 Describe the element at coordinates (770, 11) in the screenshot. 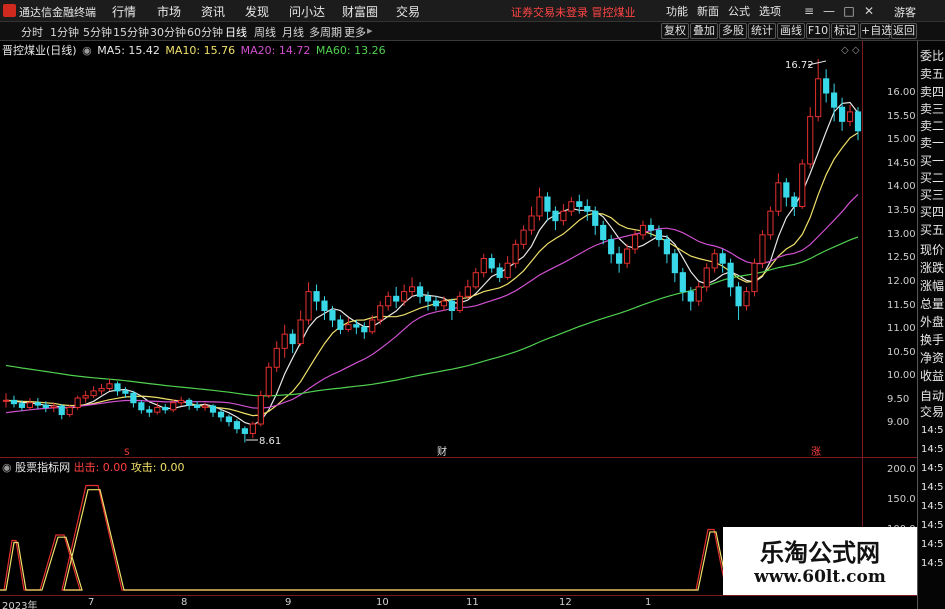

I see `menu-options: 选项` at that location.